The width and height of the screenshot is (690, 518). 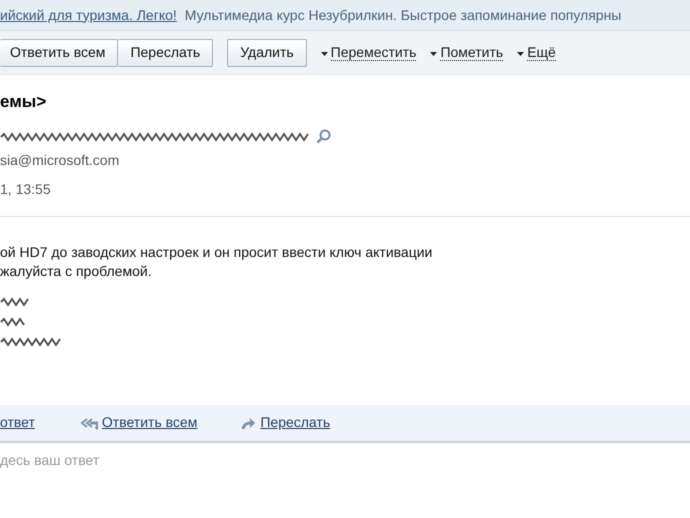 What do you see at coordinates (403, 15) in the screenshot?
I see `ad-text: Мультимедиа курс Незубрилкин. Быстрое запоминание популярны` at bounding box center [403, 15].